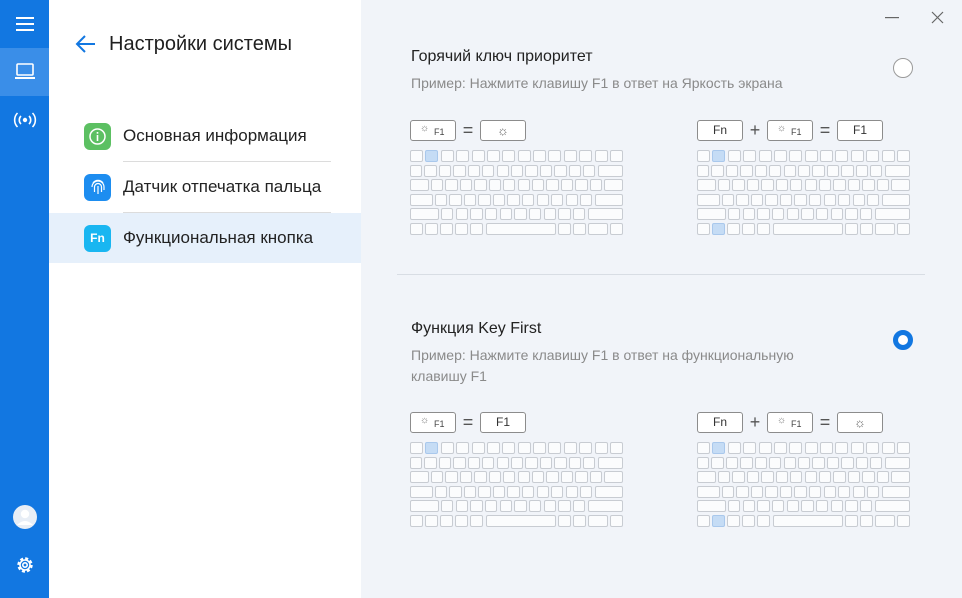 The width and height of the screenshot is (962, 598). What do you see at coordinates (205, 187) in the screenshot?
I see `nav-item-fingerprint: Датчик отпечатка пальца` at bounding box center [205, 187].